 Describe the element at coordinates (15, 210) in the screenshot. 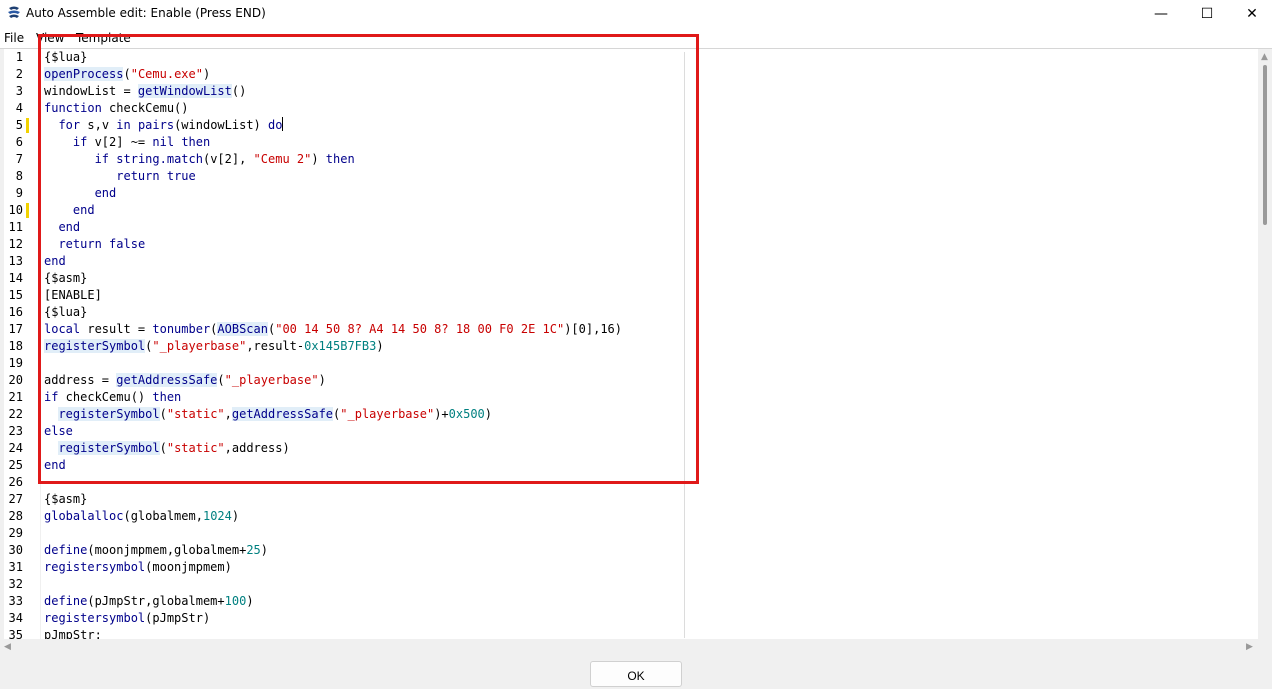

I see `line-number: 10` at that location.